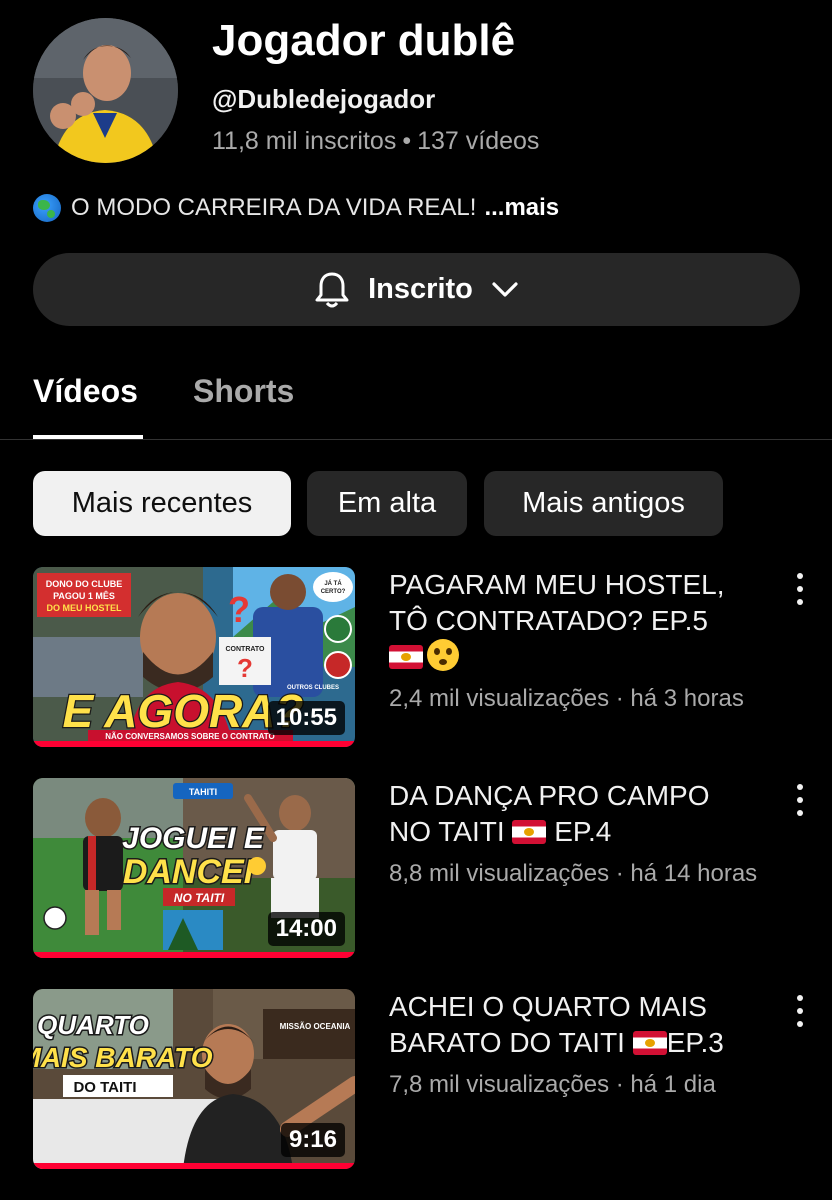 The image size is (832, 1200). Describe the element at coordinates (105, 90) in the screenshot. I see `channel-avatar` at that location.